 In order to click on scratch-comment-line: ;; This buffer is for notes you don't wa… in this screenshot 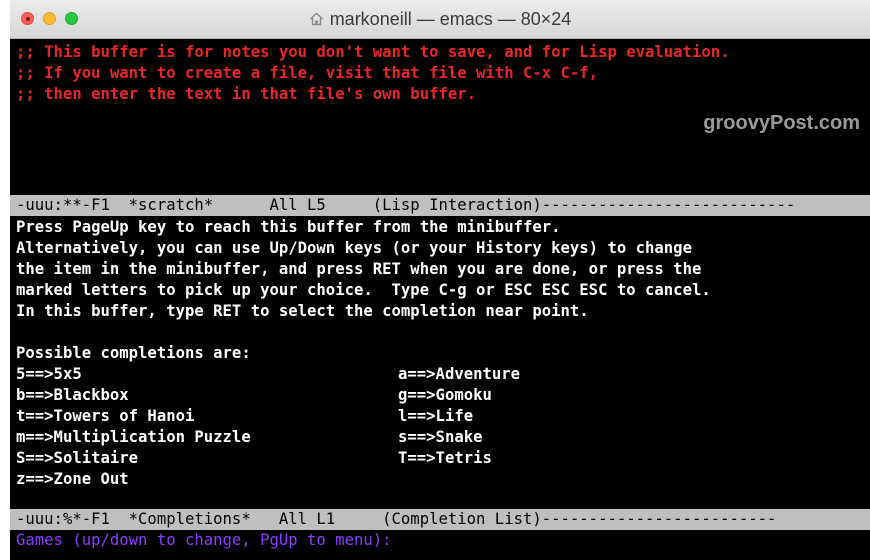, I will do `click(373, 52)`.